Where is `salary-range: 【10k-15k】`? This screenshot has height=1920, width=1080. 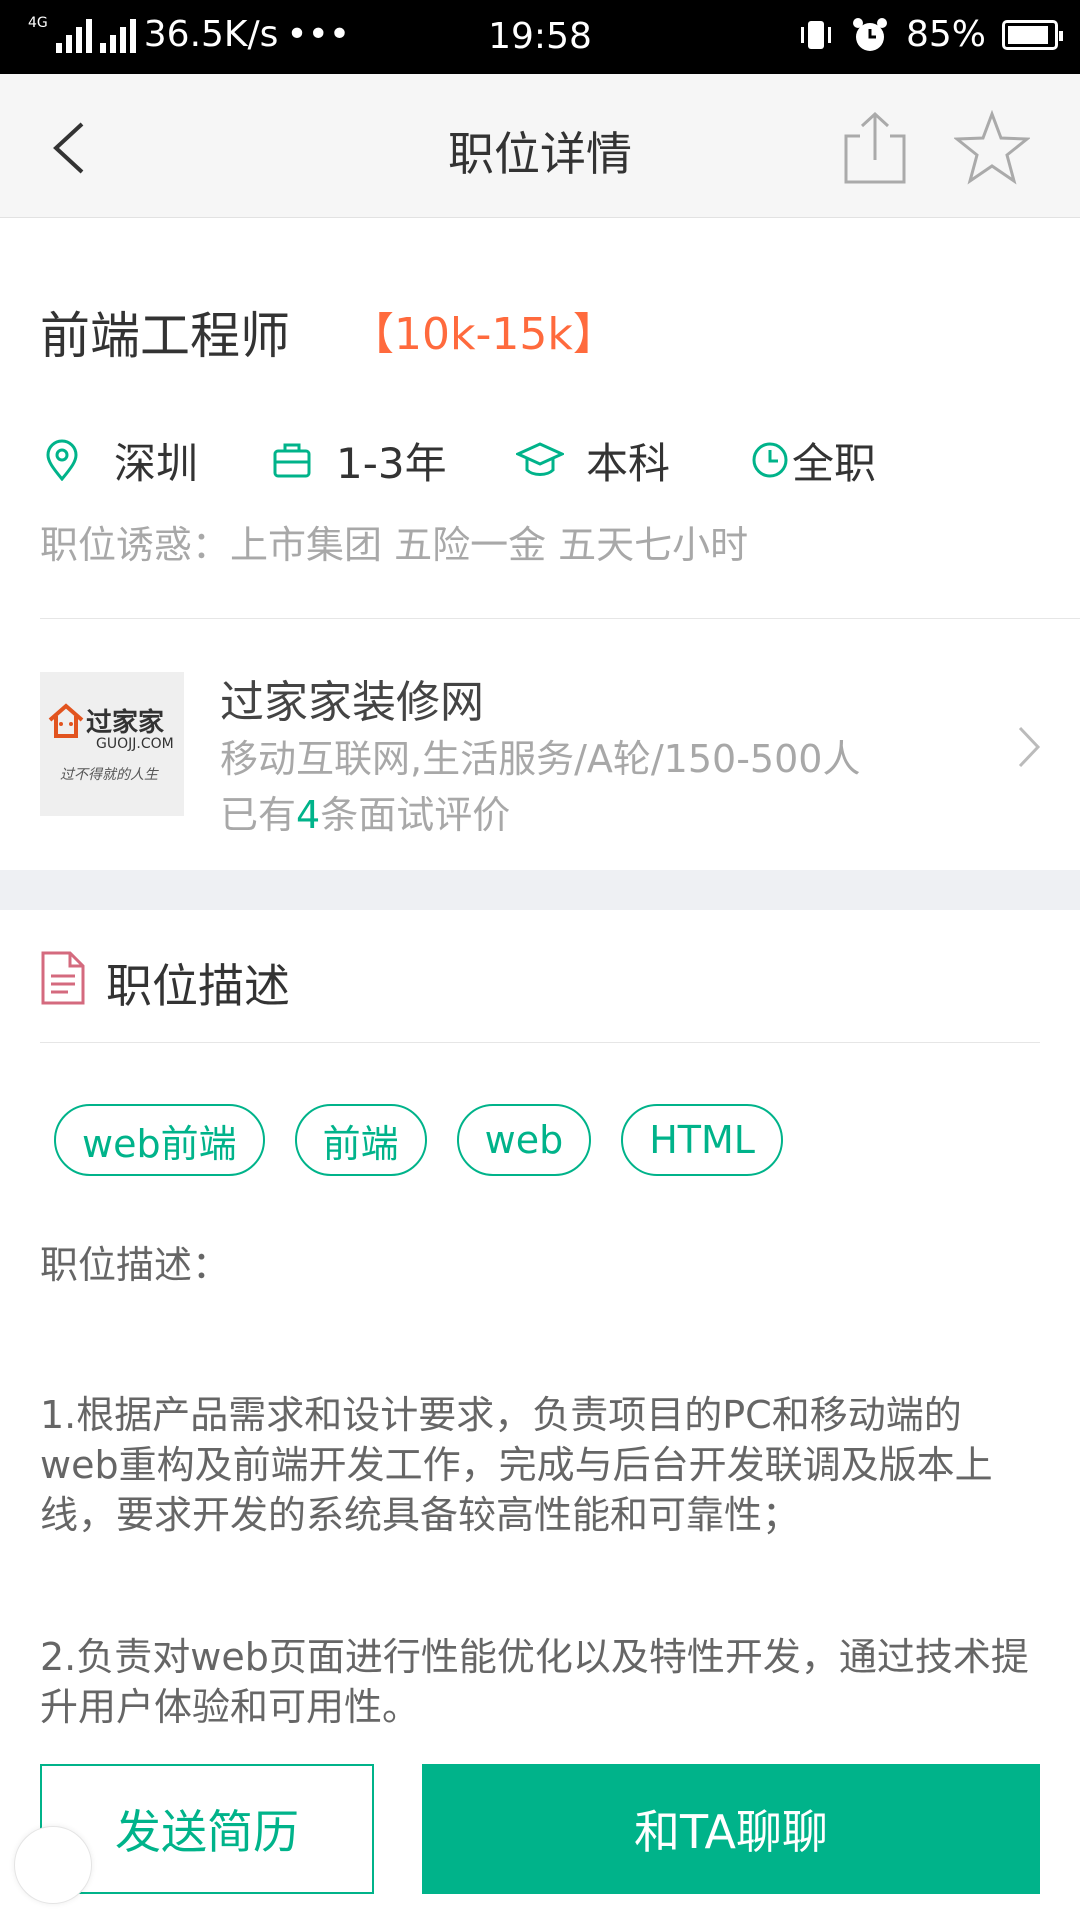 salary-range: 【10k-15k】 is located at coordinates (483, 334).